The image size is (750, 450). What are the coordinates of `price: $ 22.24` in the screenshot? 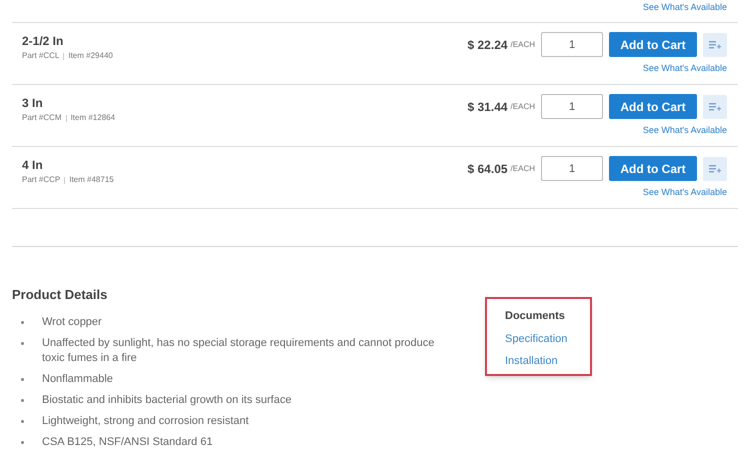 It's located at (488, 45).